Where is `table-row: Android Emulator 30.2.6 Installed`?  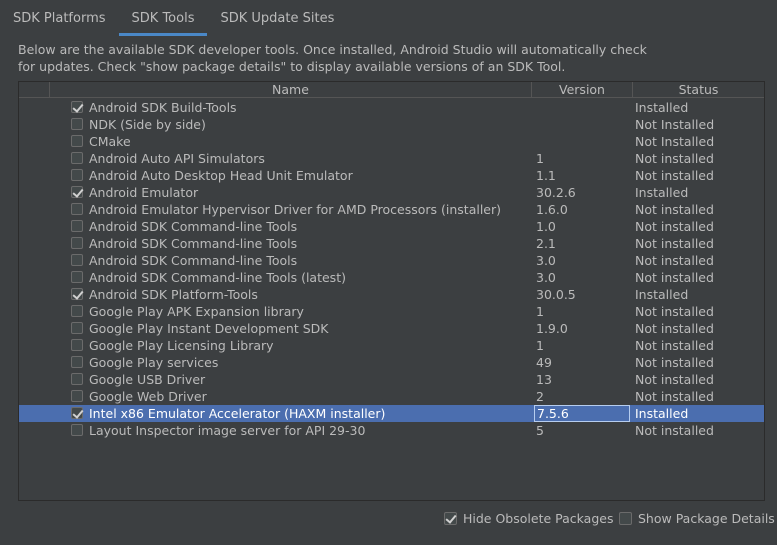
table-row: Android Emulator 30.2.6 Installed is located at coordinates (391, 192).